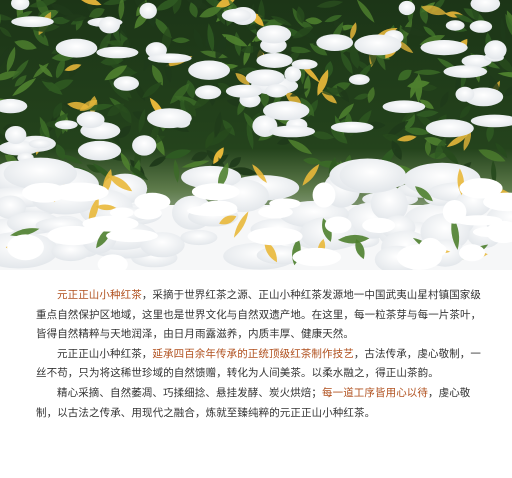 The height and width of the screenshot is (478, 512). Describe the element at coordinates (375, 392) in the screenshot. I see `process-highlight: 每一道工序皆用心以待` at that location.